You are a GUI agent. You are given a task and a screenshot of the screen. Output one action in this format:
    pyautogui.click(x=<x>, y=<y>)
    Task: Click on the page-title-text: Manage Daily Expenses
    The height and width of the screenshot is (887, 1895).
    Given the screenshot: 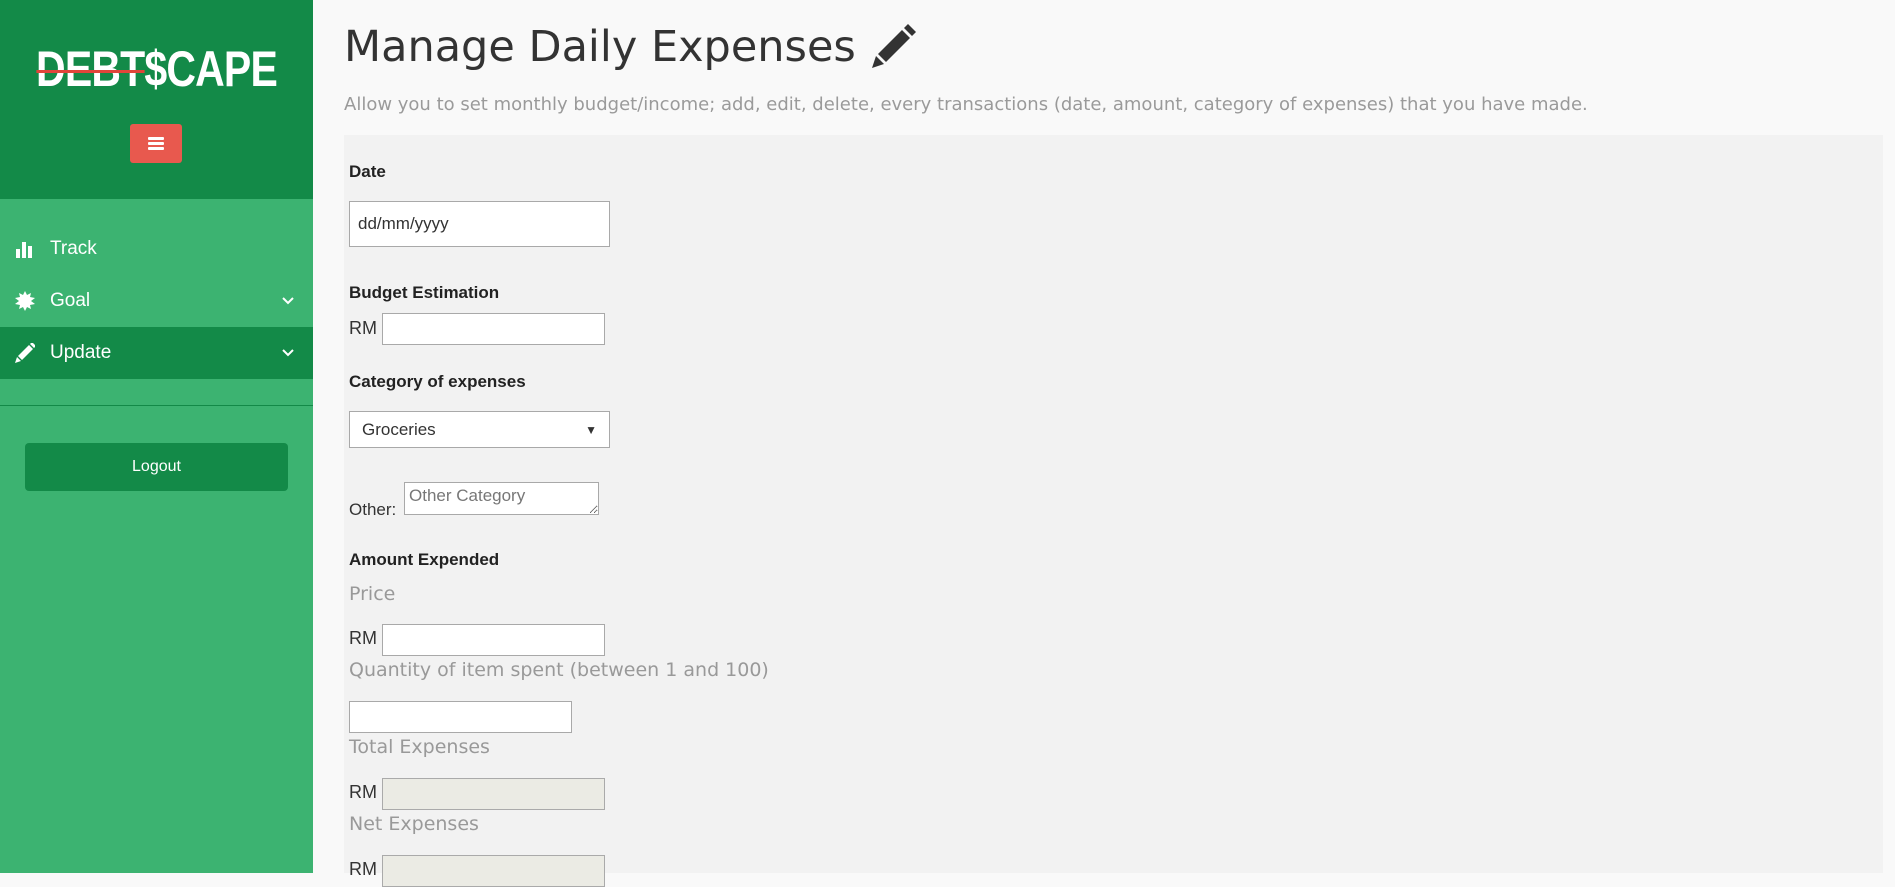 What is the action you would take?
    pyautogui.click(x=600, y=47)
    